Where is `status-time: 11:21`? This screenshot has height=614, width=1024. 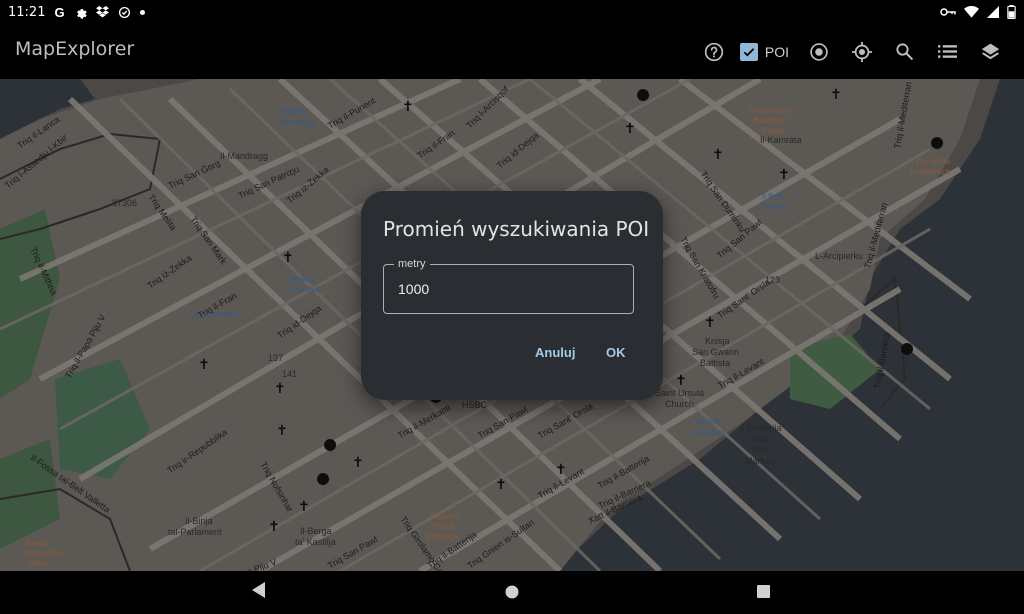 status-time: 11:21 is located at coordinates (27, 12).